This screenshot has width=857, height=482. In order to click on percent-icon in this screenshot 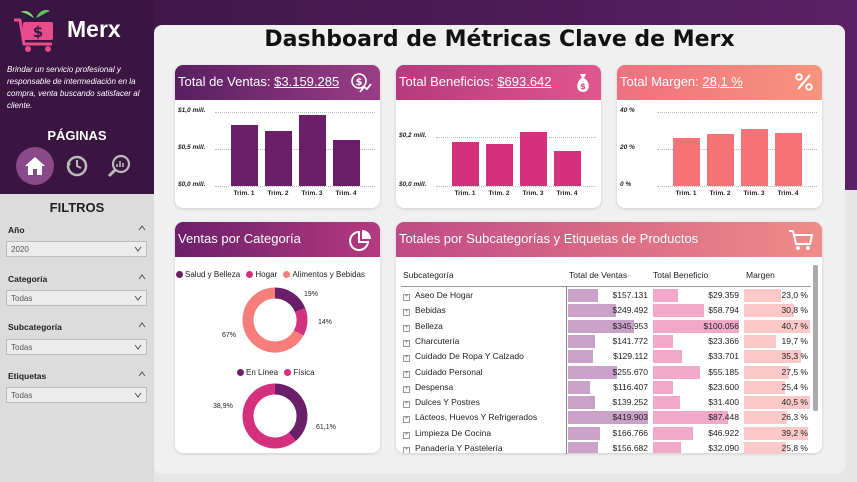, I will do `click(804, 82)`.